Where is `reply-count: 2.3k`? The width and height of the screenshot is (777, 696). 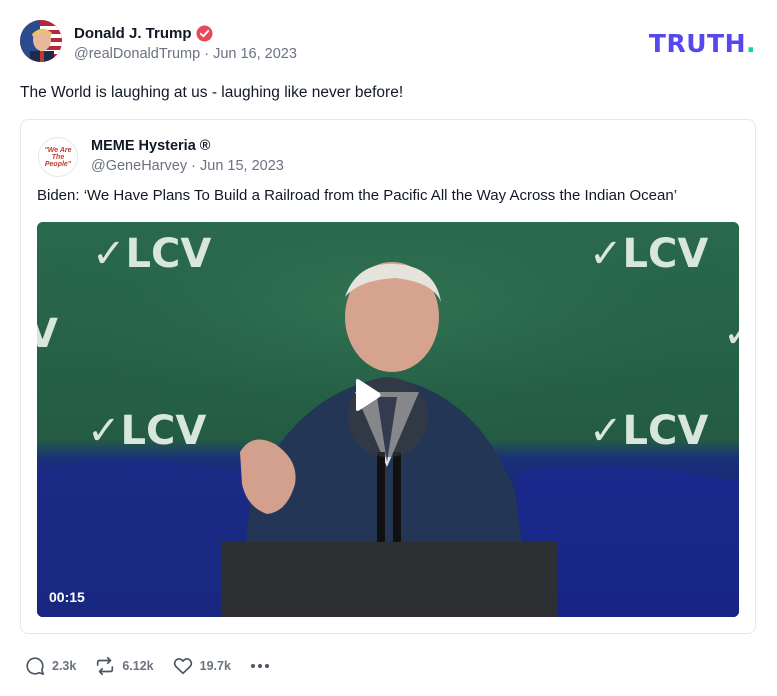
reply-count: 2.3k is located at coordinates (64, 666).